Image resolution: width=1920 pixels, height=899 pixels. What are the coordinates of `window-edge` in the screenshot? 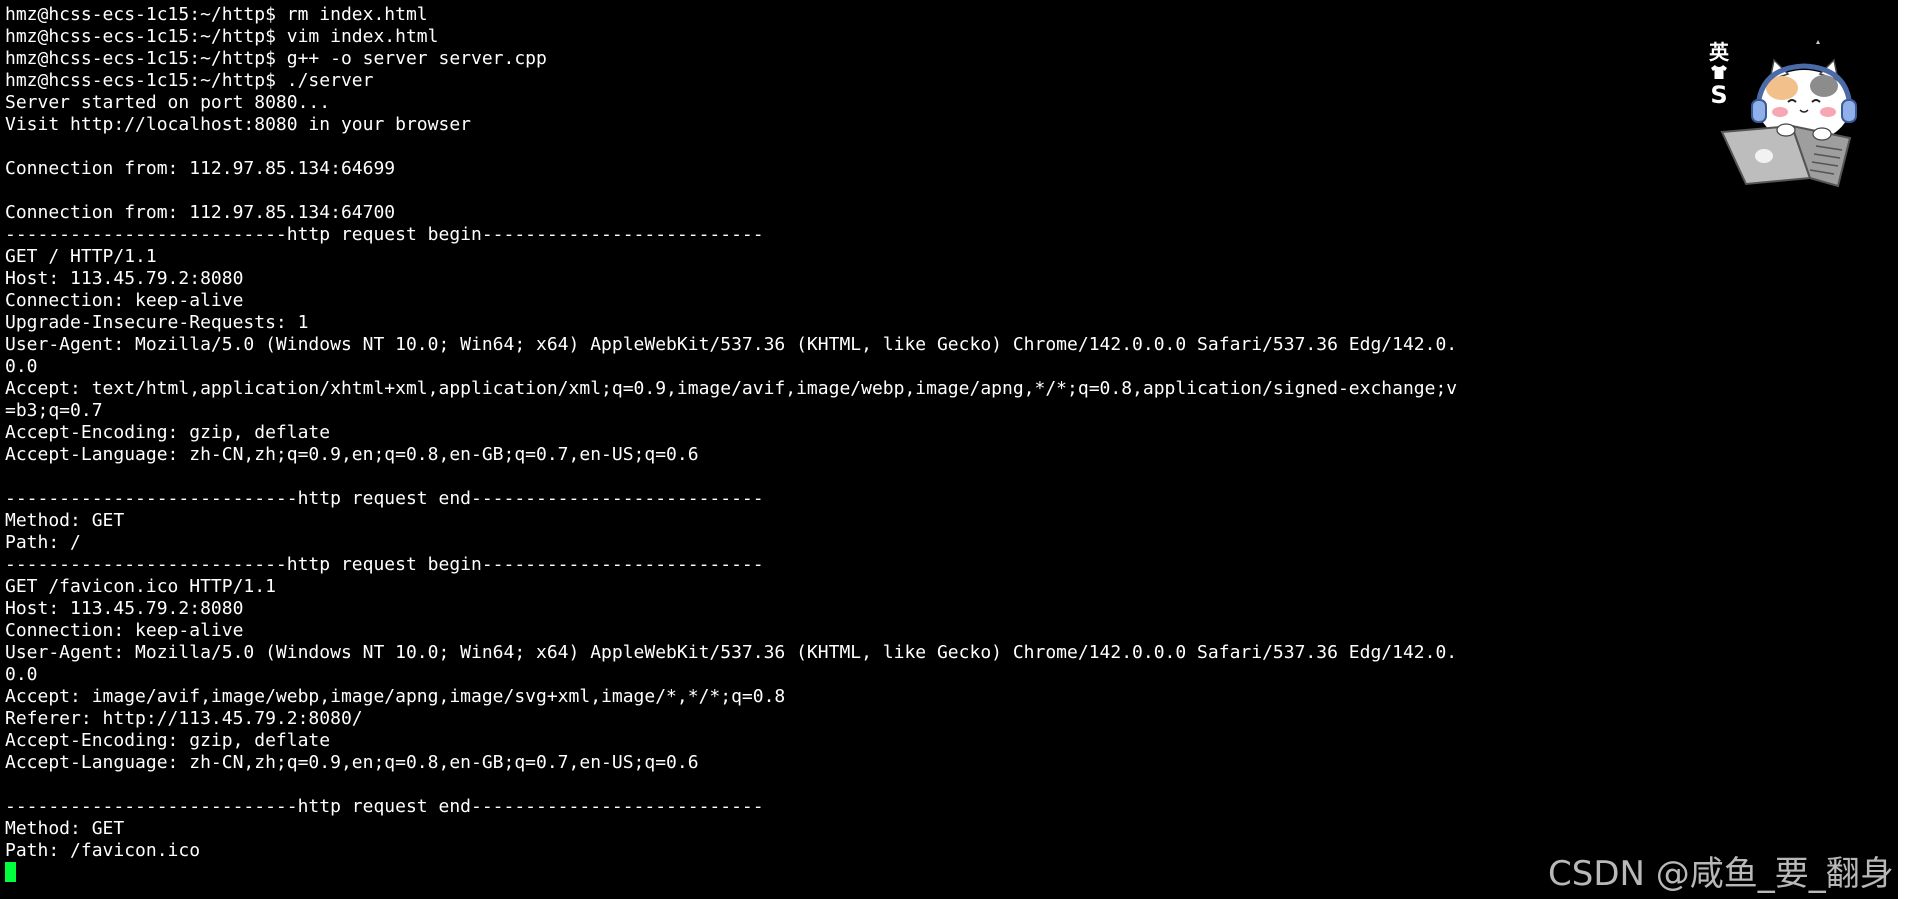 It's located at (1909, 449).